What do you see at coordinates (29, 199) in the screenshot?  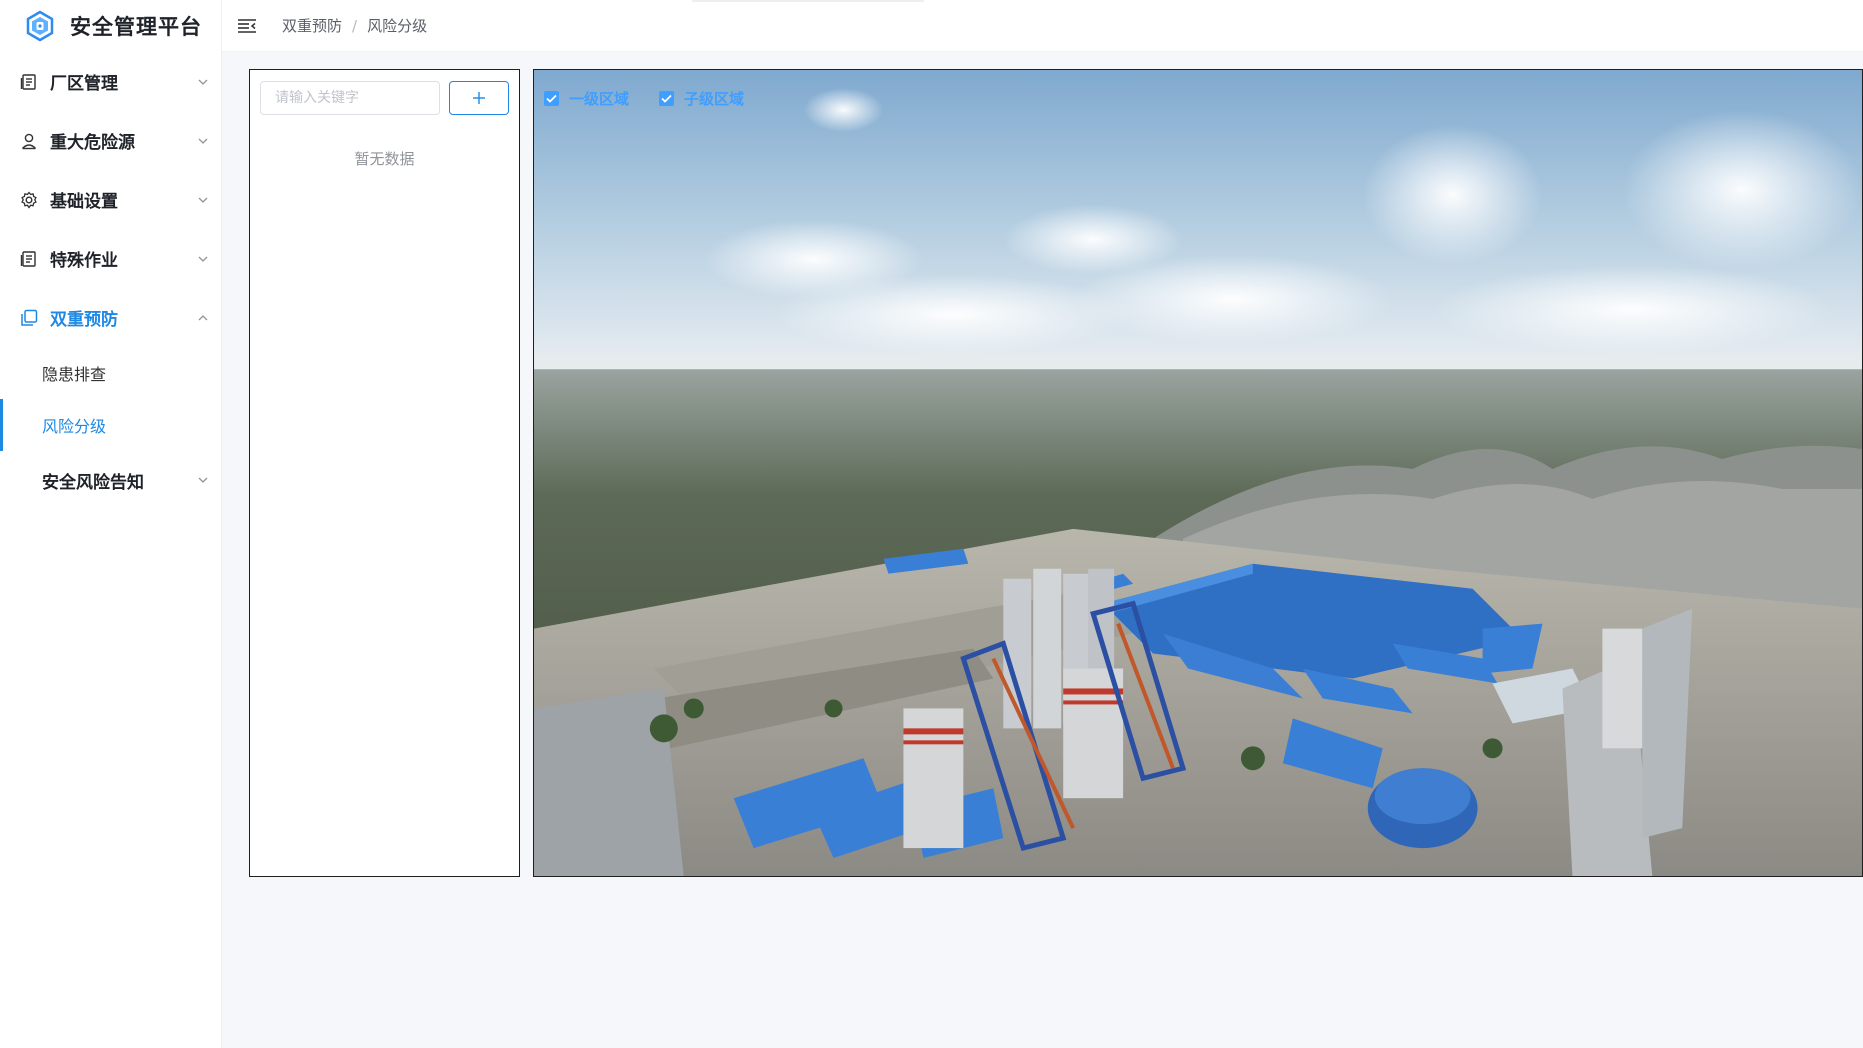 I see `gear-icon` at bounding box center [29, 199].